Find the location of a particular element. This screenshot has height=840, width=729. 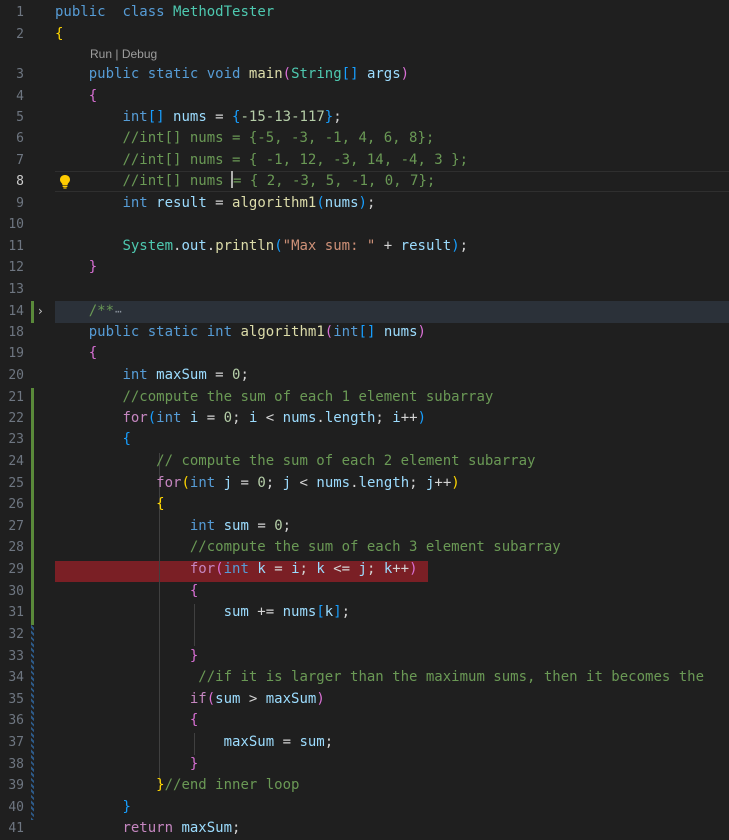

line-number: 6 is located at coordinates (12, 138).